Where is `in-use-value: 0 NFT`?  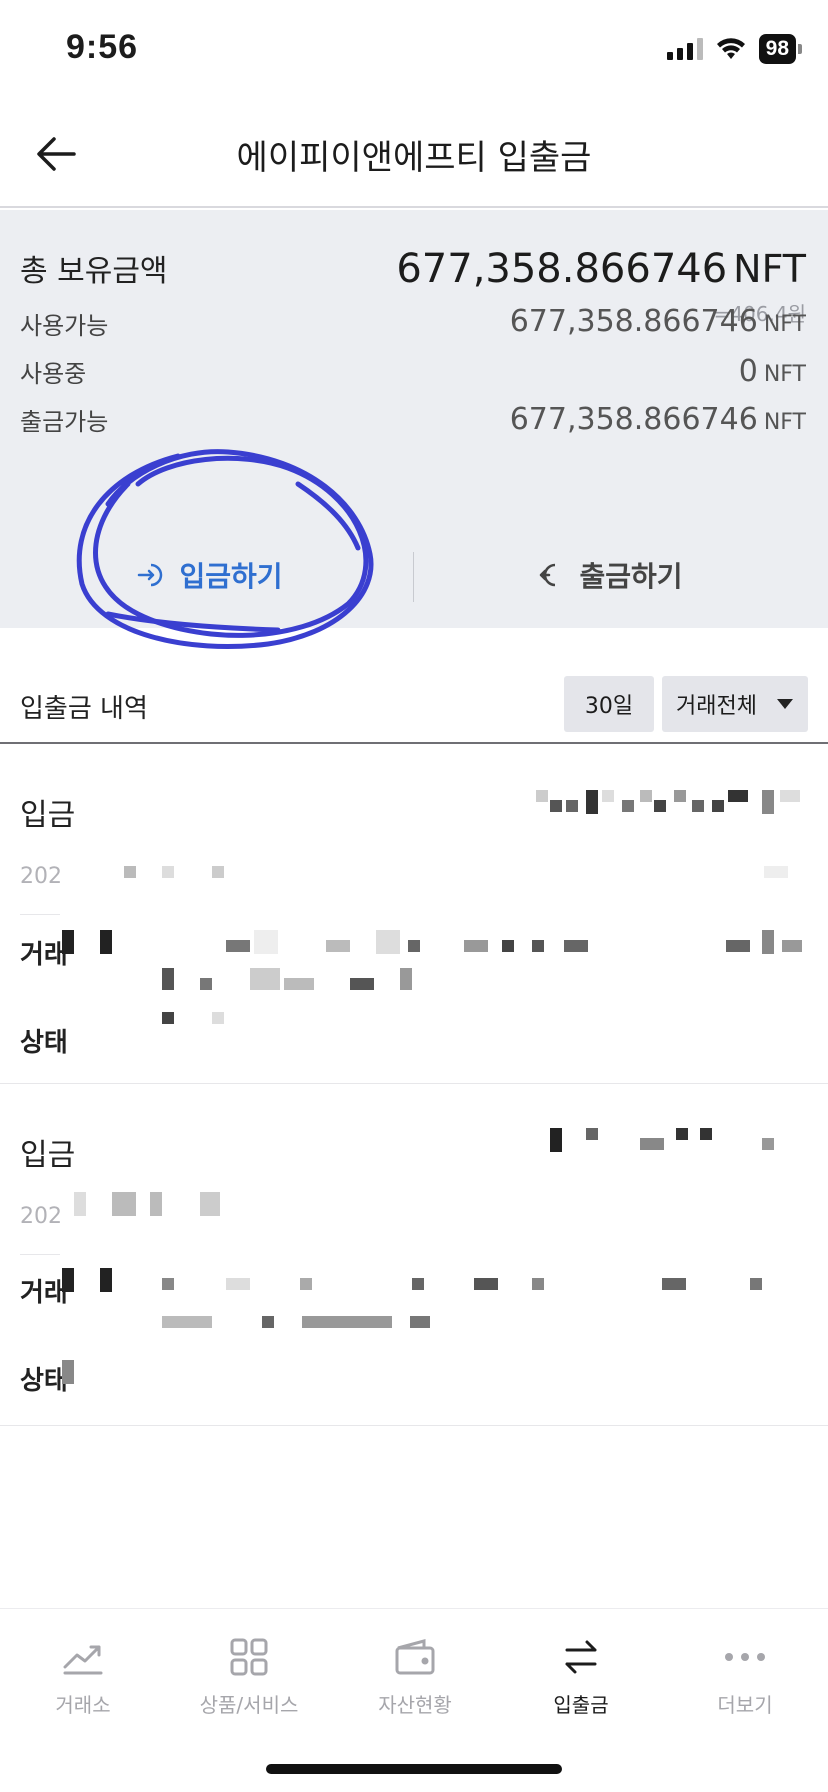
in-use-value: 0 NFT is located at coordinates (772, 371).